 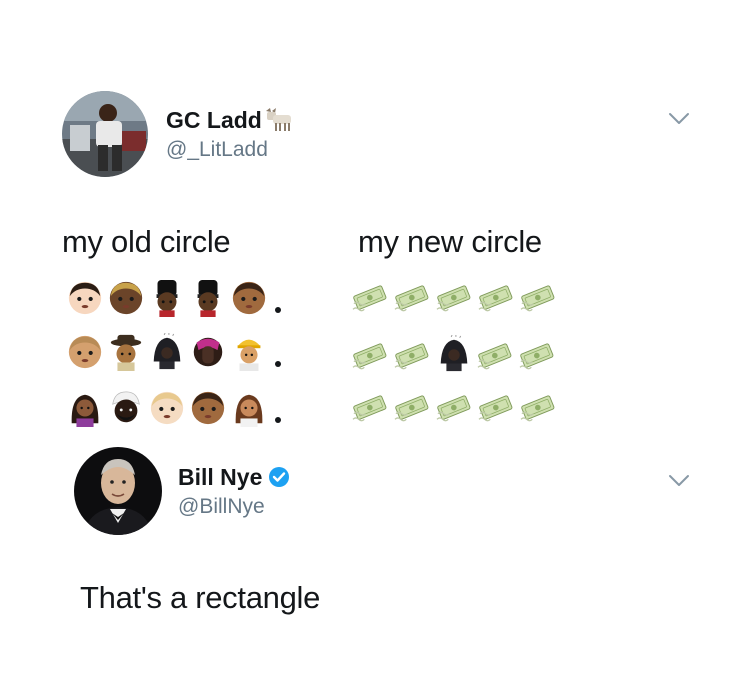 I want to click on tweet2-chevron-down-icon, so click(x=679, y=481).